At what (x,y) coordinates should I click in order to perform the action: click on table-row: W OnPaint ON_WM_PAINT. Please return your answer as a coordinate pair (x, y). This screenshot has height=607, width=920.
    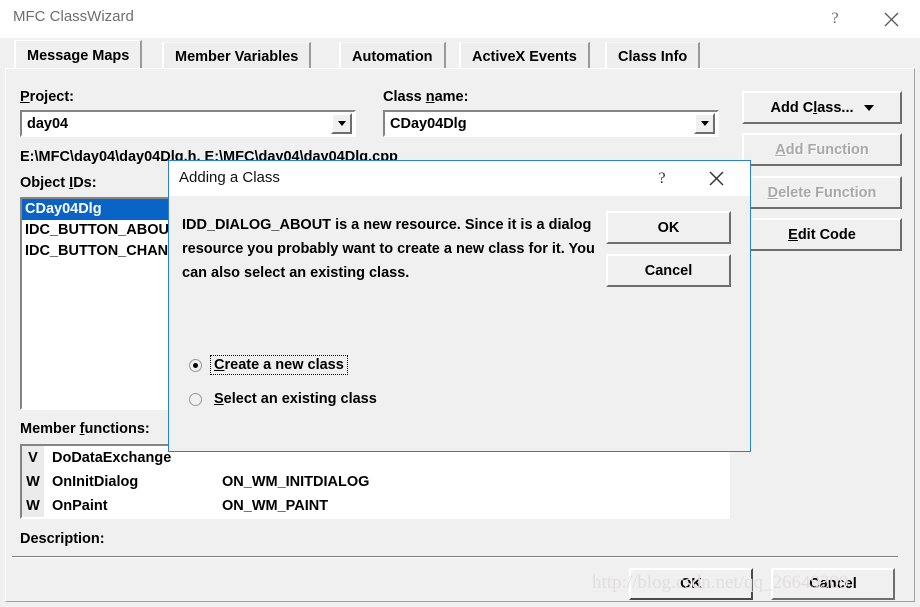
    Looking at the image, I should click on (375, 505).